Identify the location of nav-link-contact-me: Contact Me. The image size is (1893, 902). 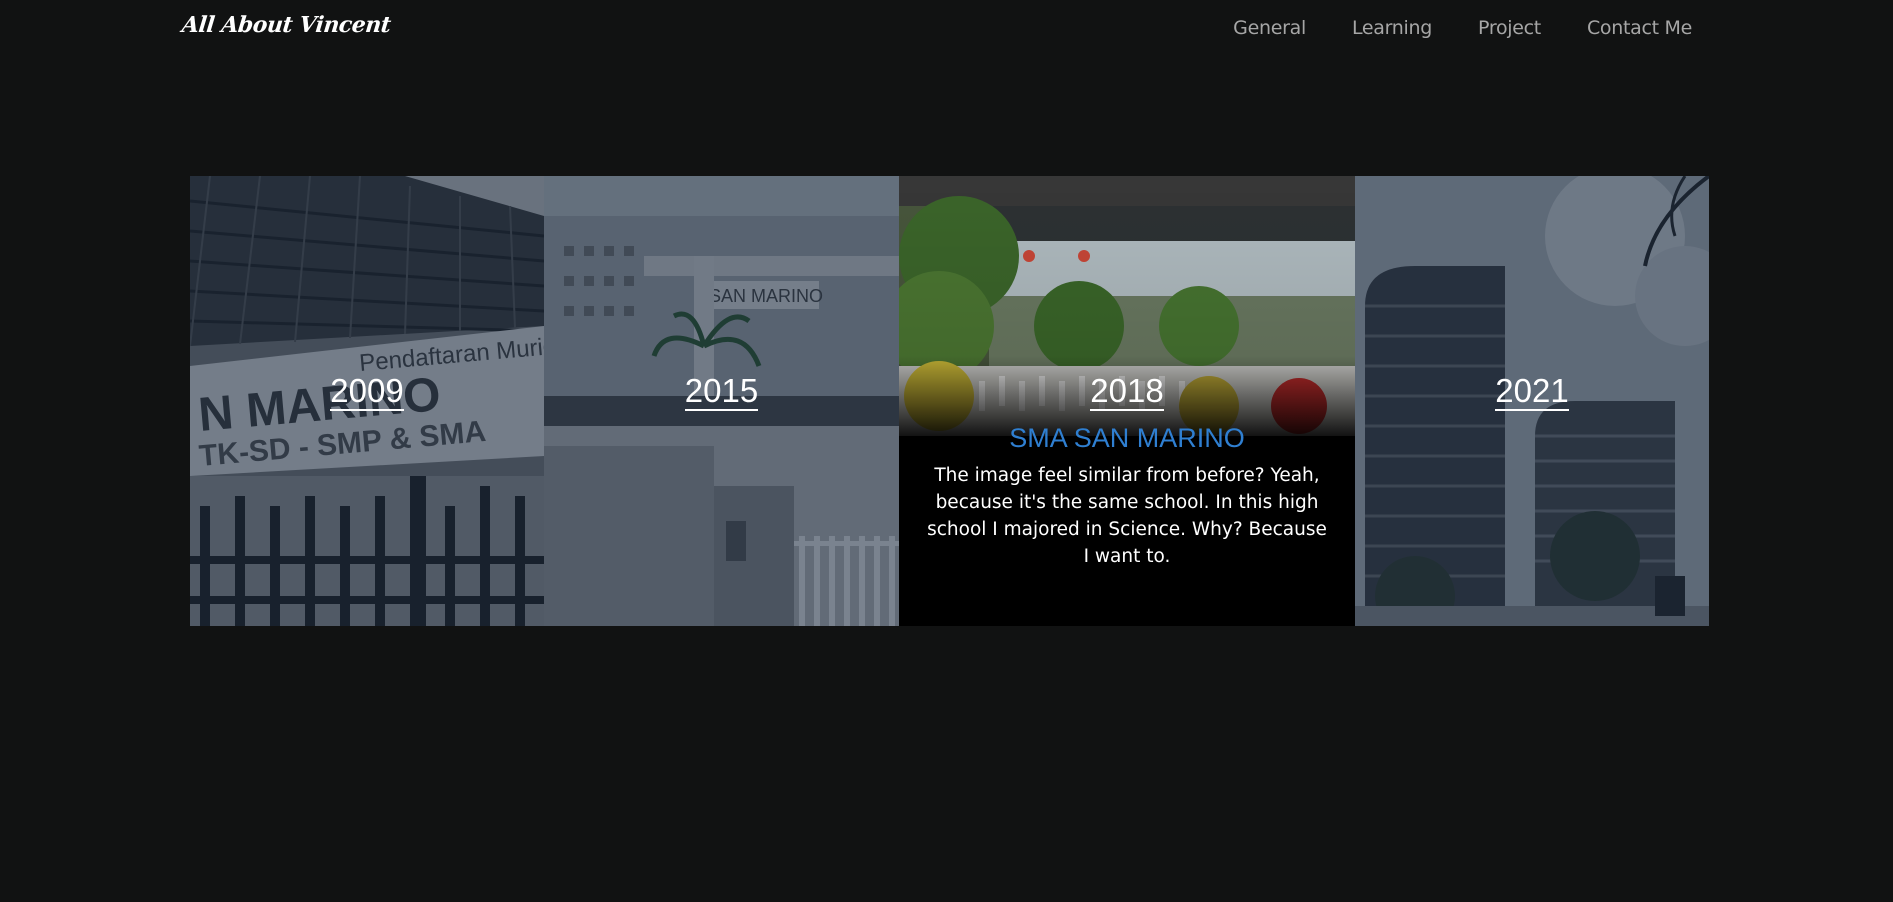
(1639, 28).